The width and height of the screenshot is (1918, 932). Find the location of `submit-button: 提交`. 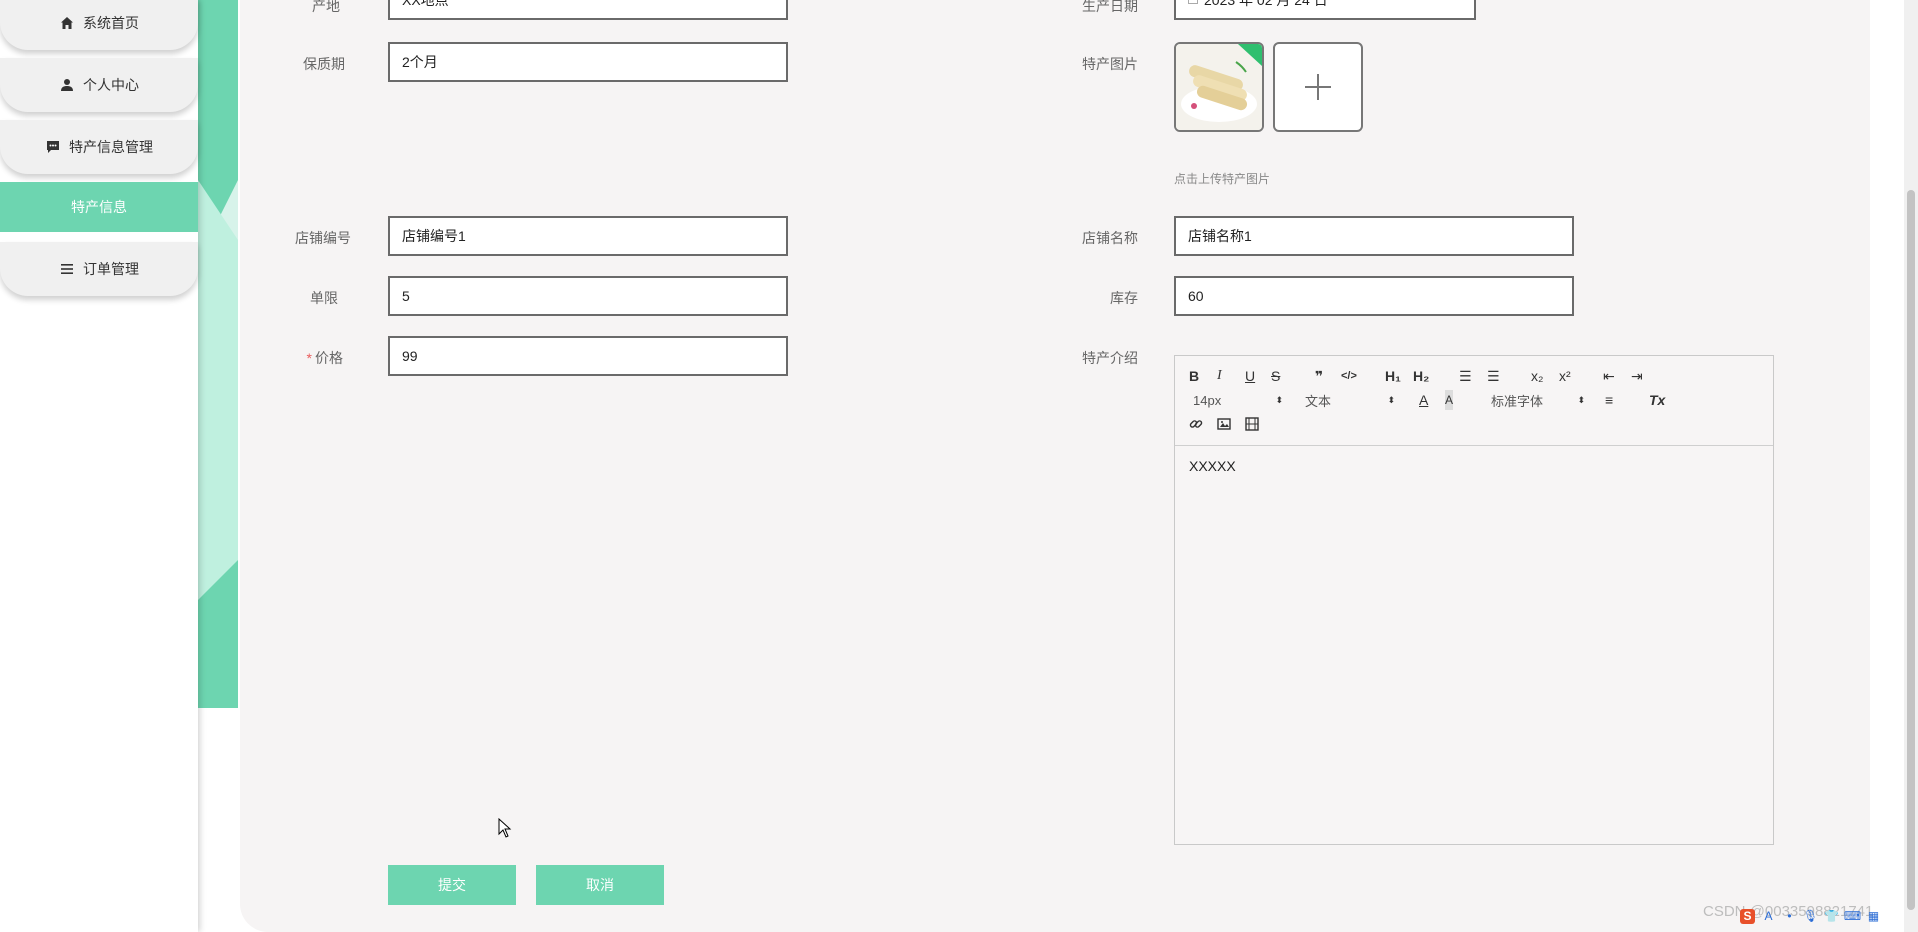

submit-button: 提交 is located at coordinates (452, 885).